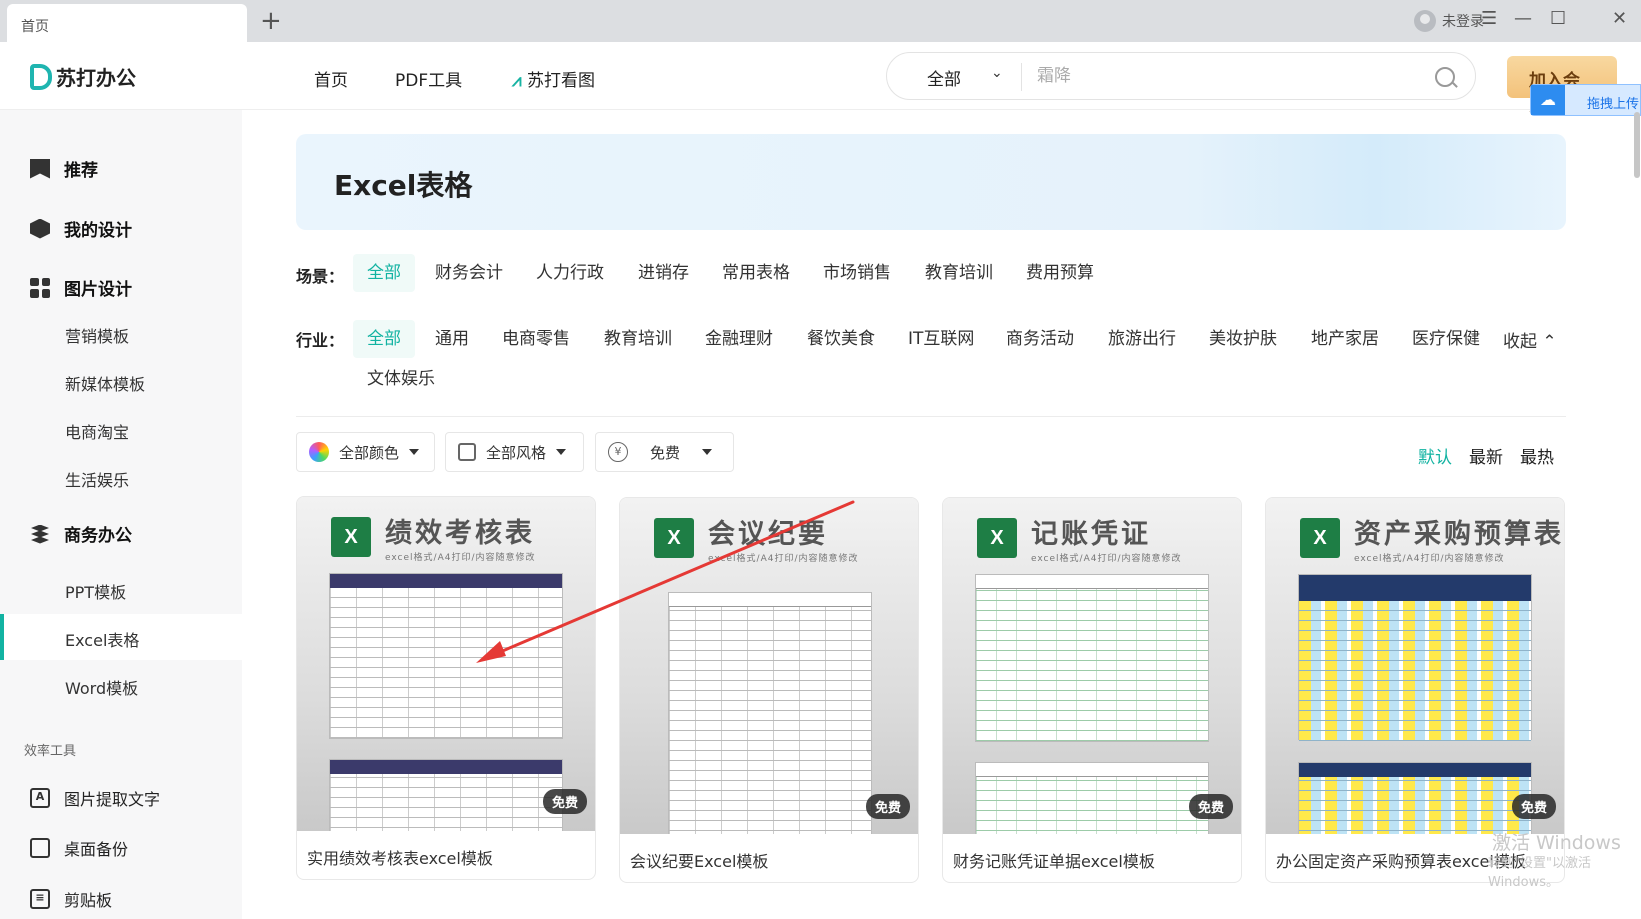  What do you see at coordinates (1054, 860) in the screenshot?
I see `card-title: 财务记账凭证单据excel模板` at bounding box center [1054, 860].